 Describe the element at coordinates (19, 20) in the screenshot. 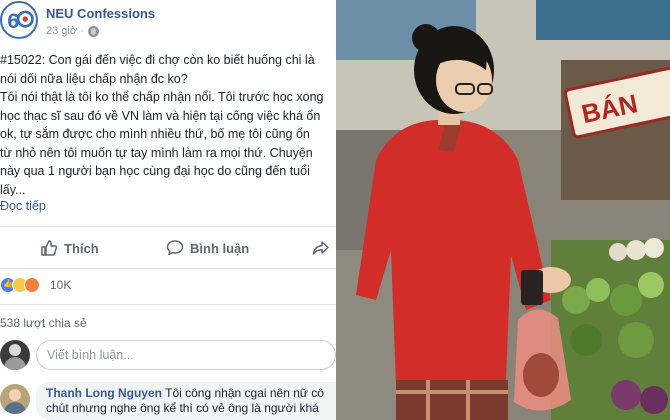

I see `page-avatar: 6` at that location.